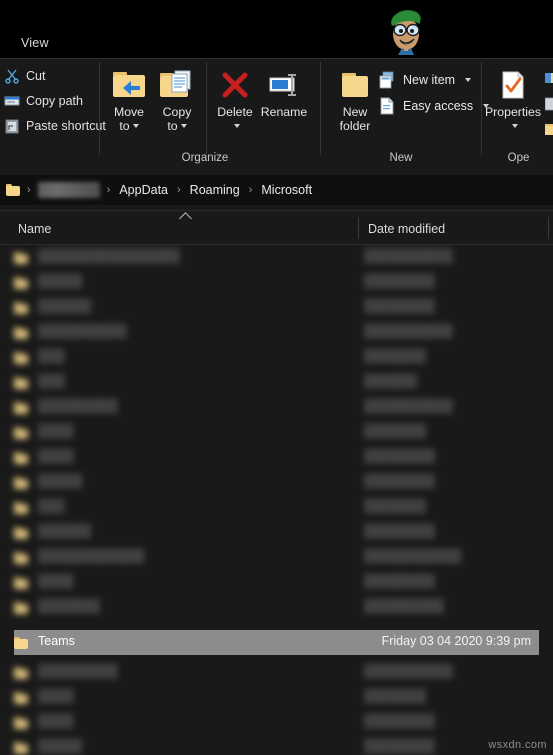  Describe the element at coordinates (438, 106) in the screenshot. I see `easy-access-label: Easy access` at that location.